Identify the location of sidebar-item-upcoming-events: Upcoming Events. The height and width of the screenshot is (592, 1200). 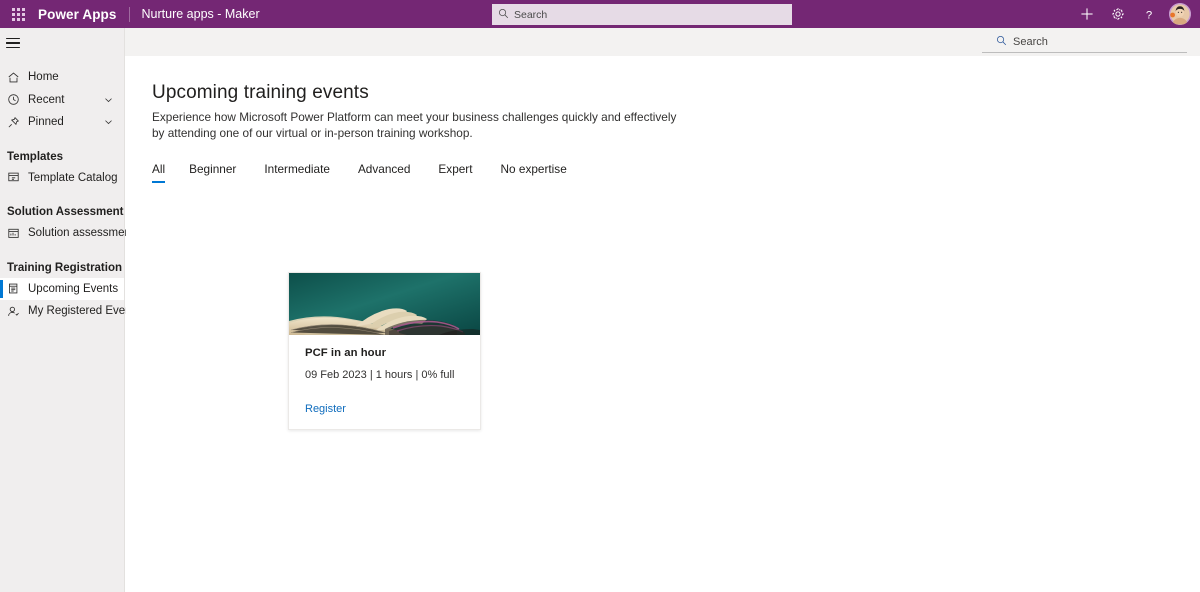
(62, 288).